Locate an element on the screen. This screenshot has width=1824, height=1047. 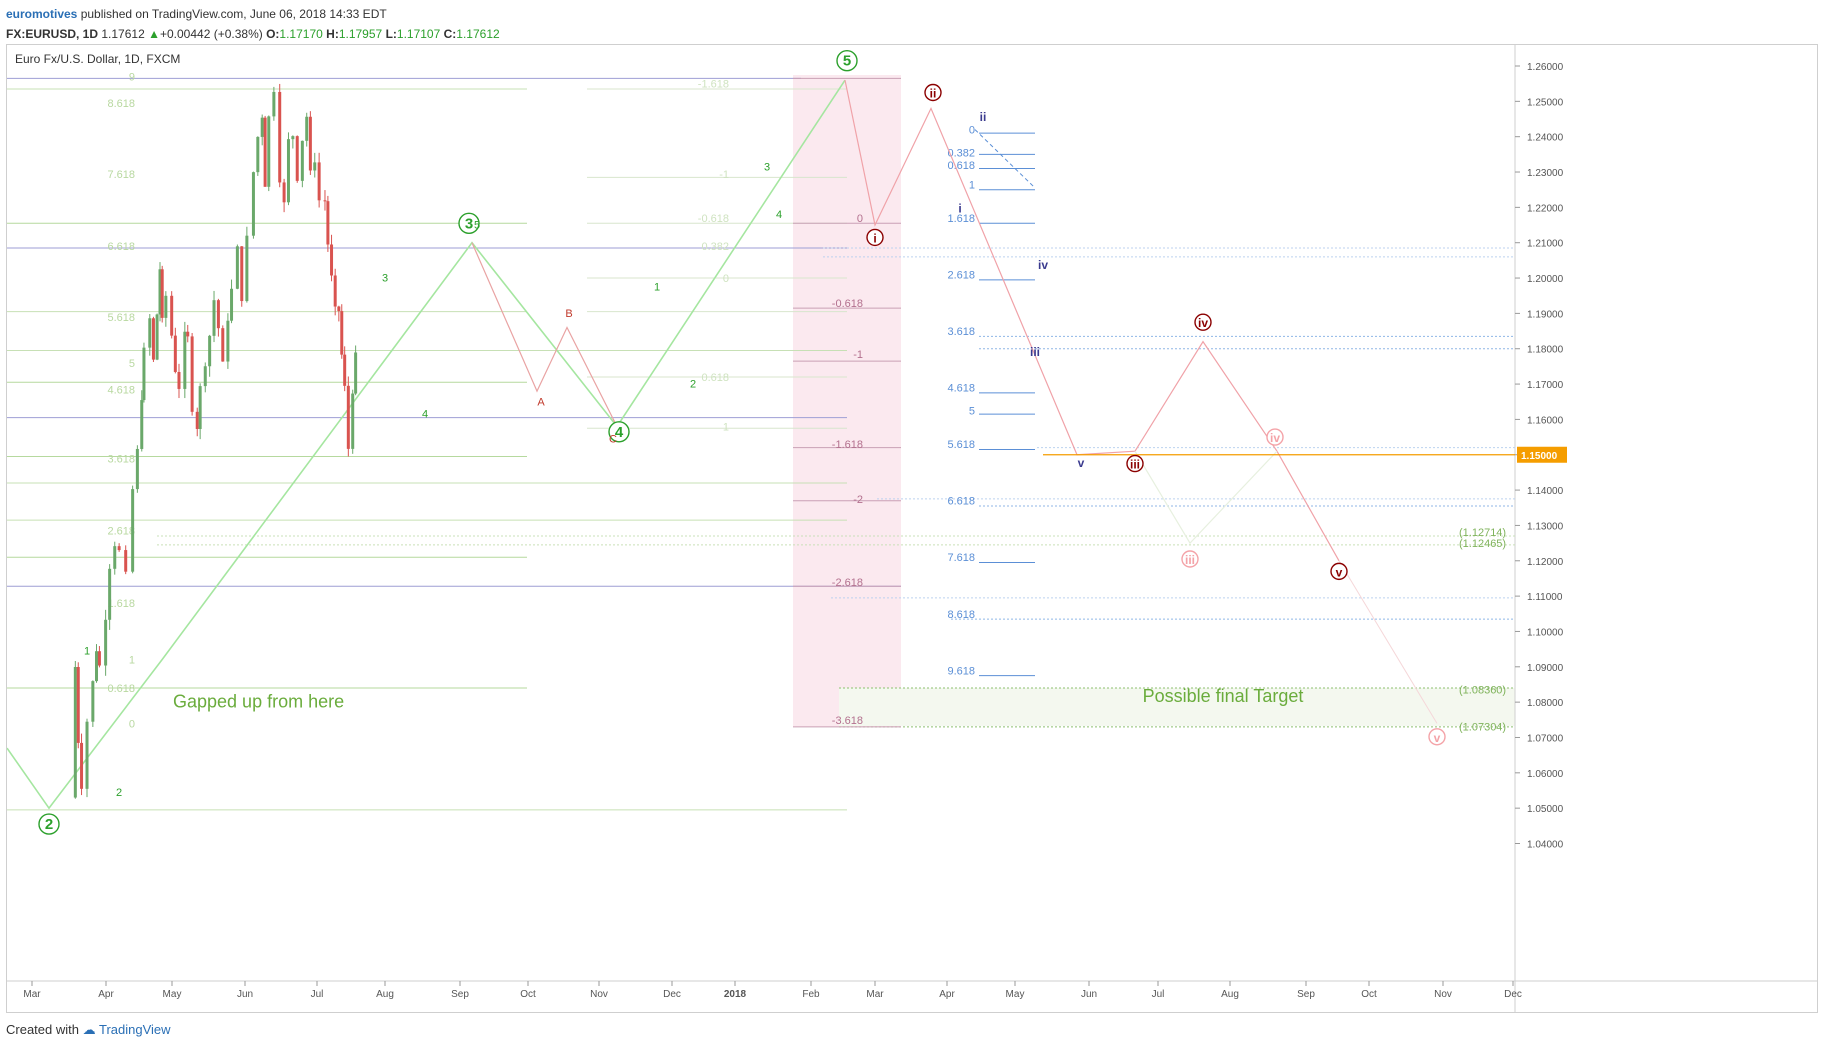
last-price: 1.17612 is located at coordinates (123, 34).